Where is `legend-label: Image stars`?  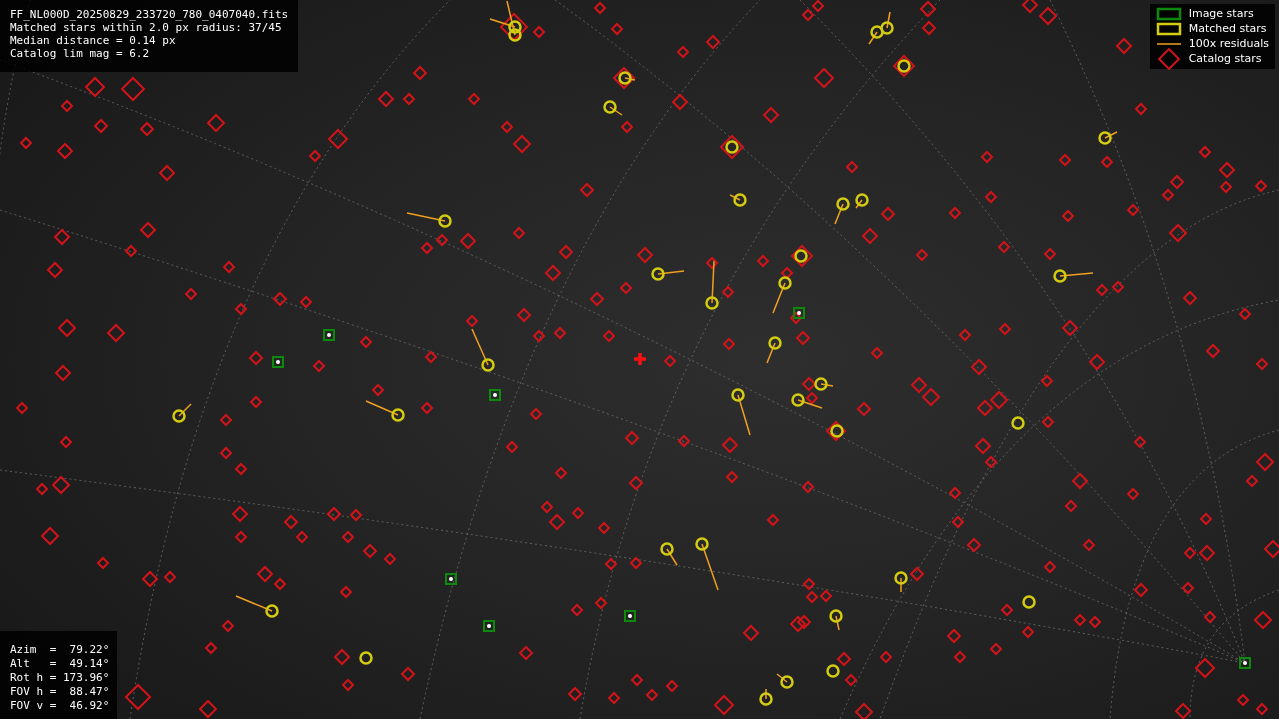 legend-label: Image stars is located at coordinates (1221, 13).